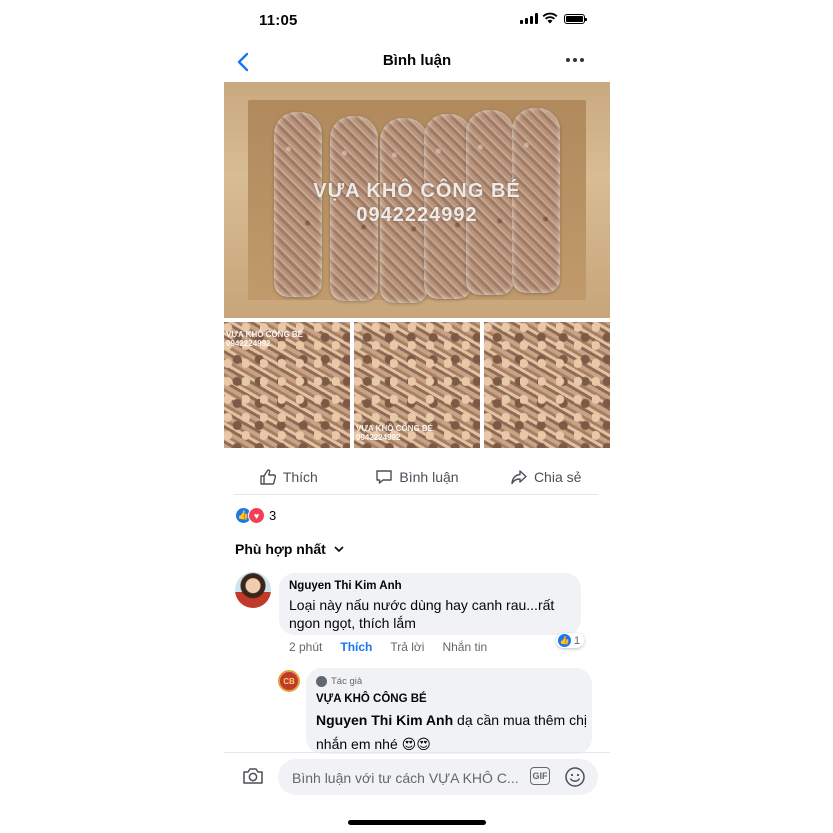  I want to click on post-action-bar: Thích Bình luận Chia sẻ, so click(417, 477).